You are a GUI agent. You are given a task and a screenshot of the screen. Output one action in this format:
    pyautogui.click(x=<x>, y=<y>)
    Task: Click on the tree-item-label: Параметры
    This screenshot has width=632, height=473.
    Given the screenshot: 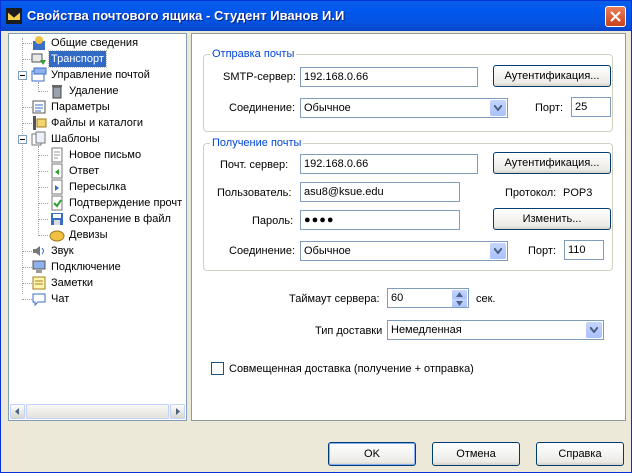 What is the action you would take?
    pyautogui.click(x=80, y=107)
    